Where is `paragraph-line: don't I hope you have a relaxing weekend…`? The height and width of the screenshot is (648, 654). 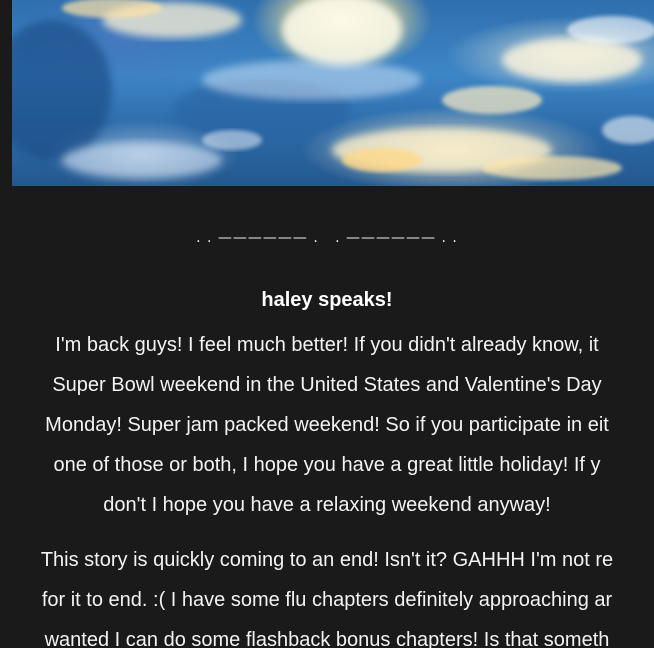 paragraph-line: don't I hope you have a relaxing weekend… is located at coordinates (327, 505).